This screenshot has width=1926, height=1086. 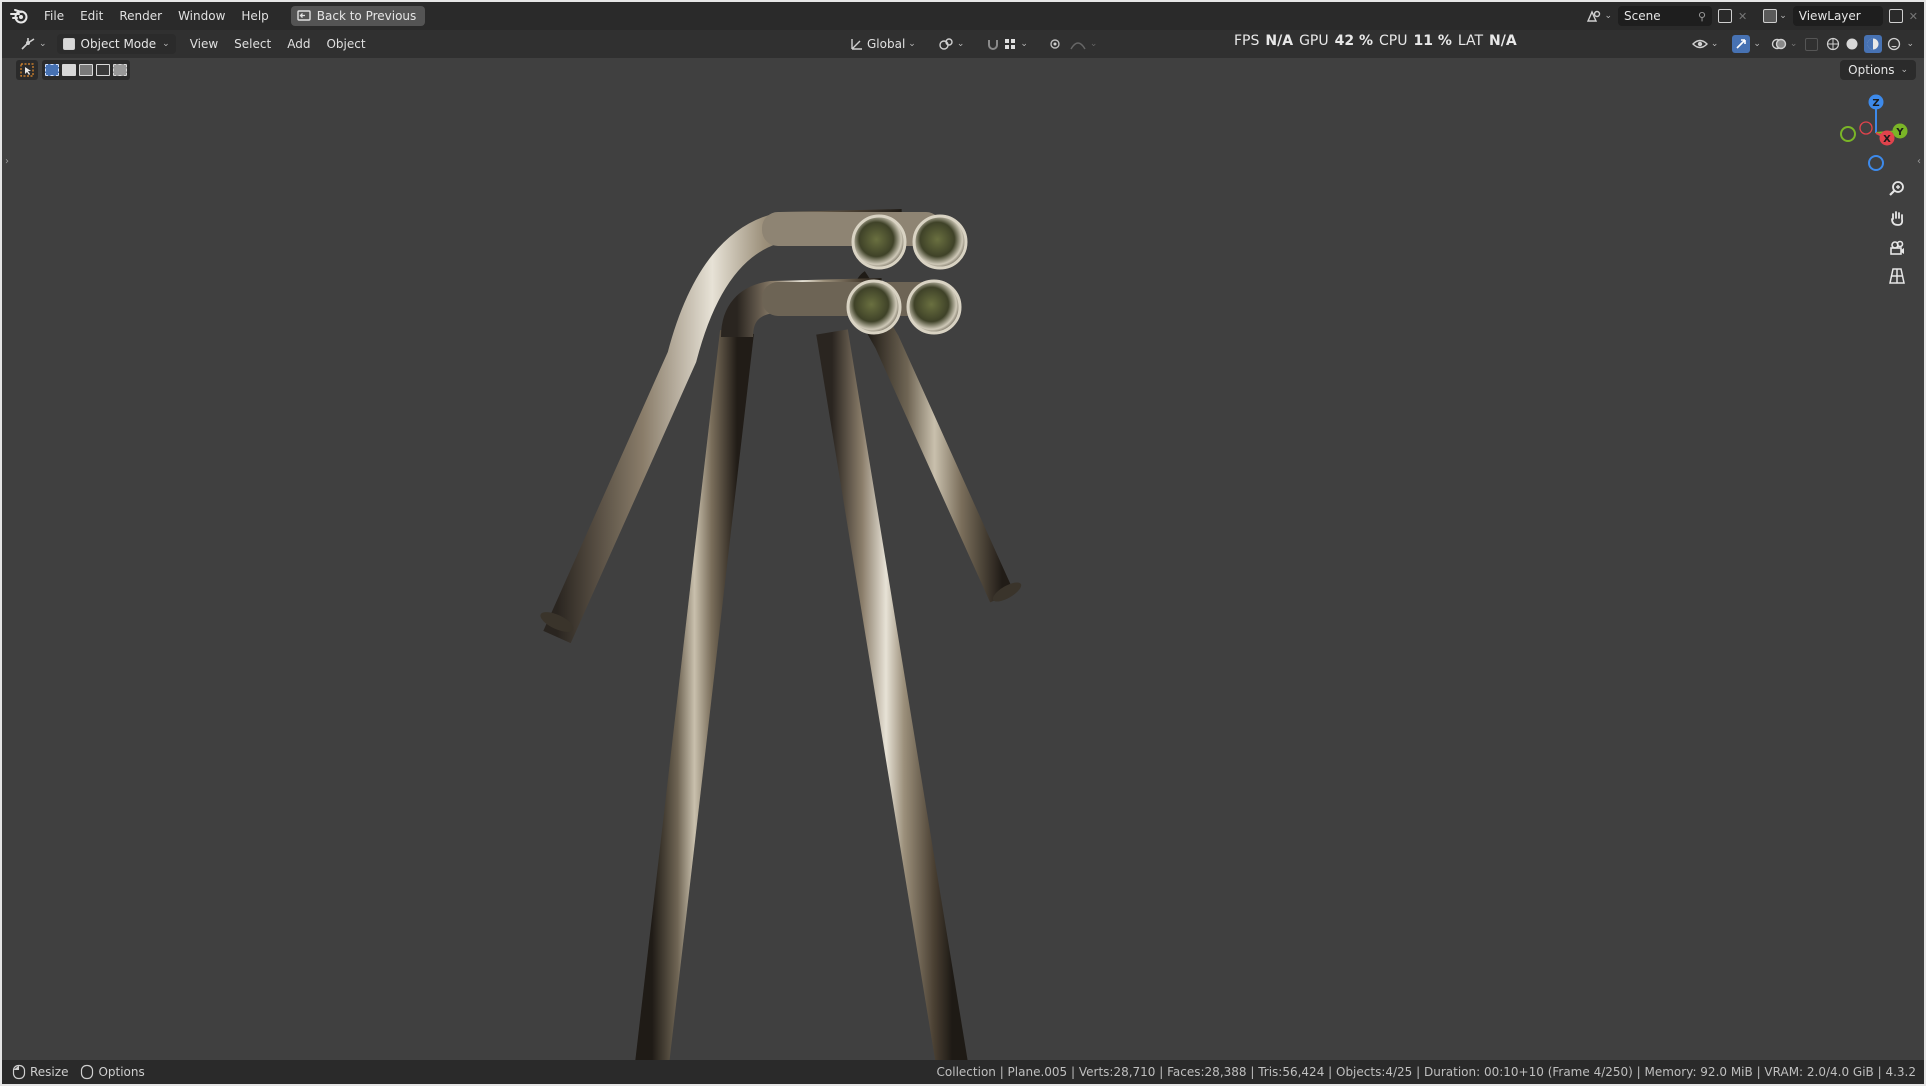 I want to click on menu-file: File, so click(x=54, y=16).